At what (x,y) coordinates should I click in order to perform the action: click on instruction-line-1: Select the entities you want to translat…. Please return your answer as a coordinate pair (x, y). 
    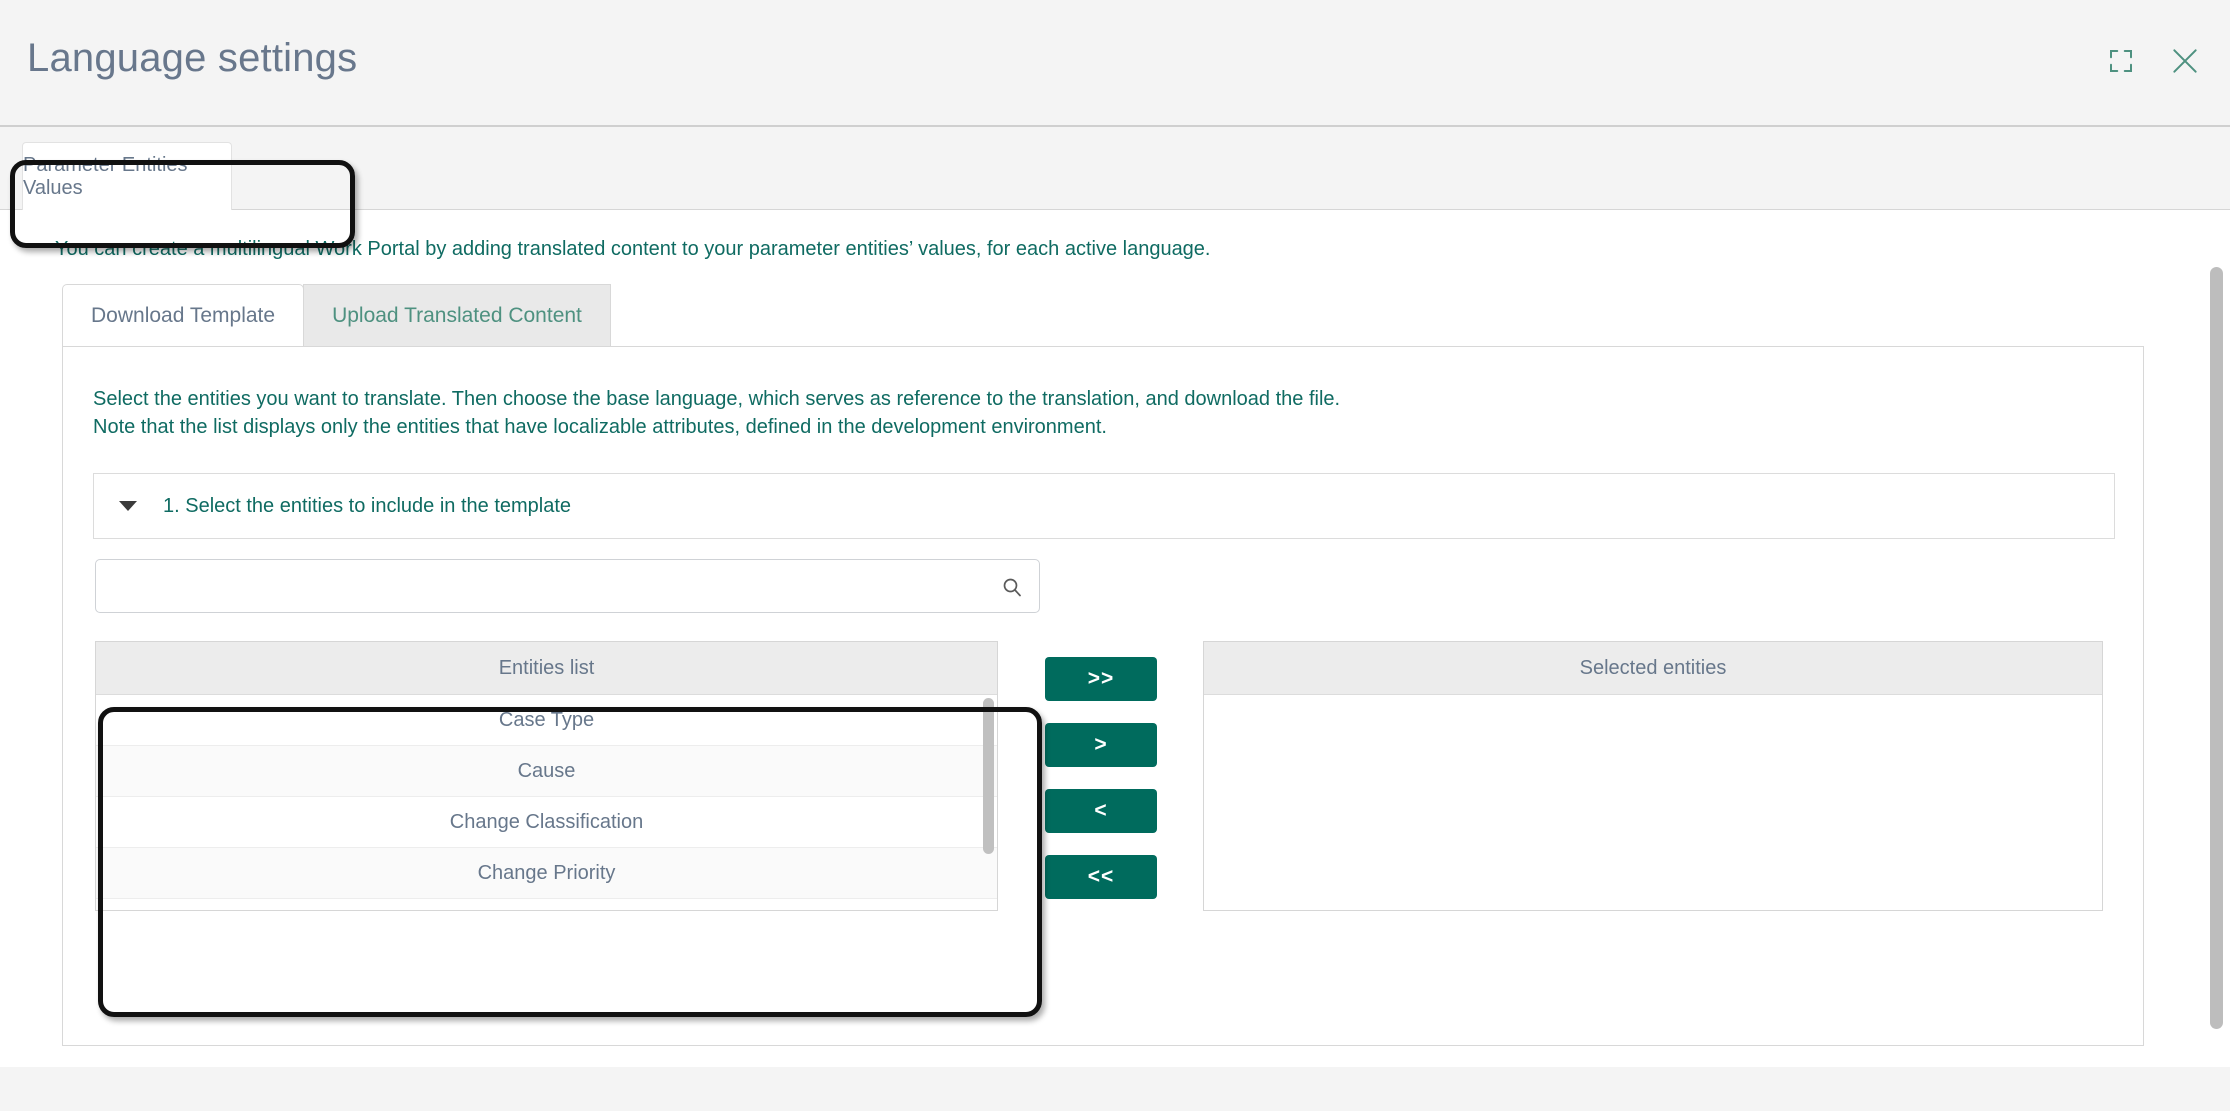
    Looking at the image, I should click on (717, 399).